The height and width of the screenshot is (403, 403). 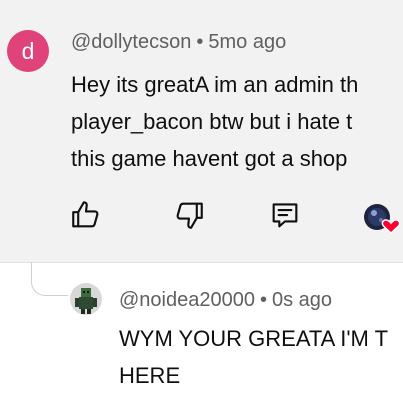 What do you see at coordinates (209, 158) in the screenshot?
I see `comment-line: this game havent got a shop` at bounding box center [209, 158].